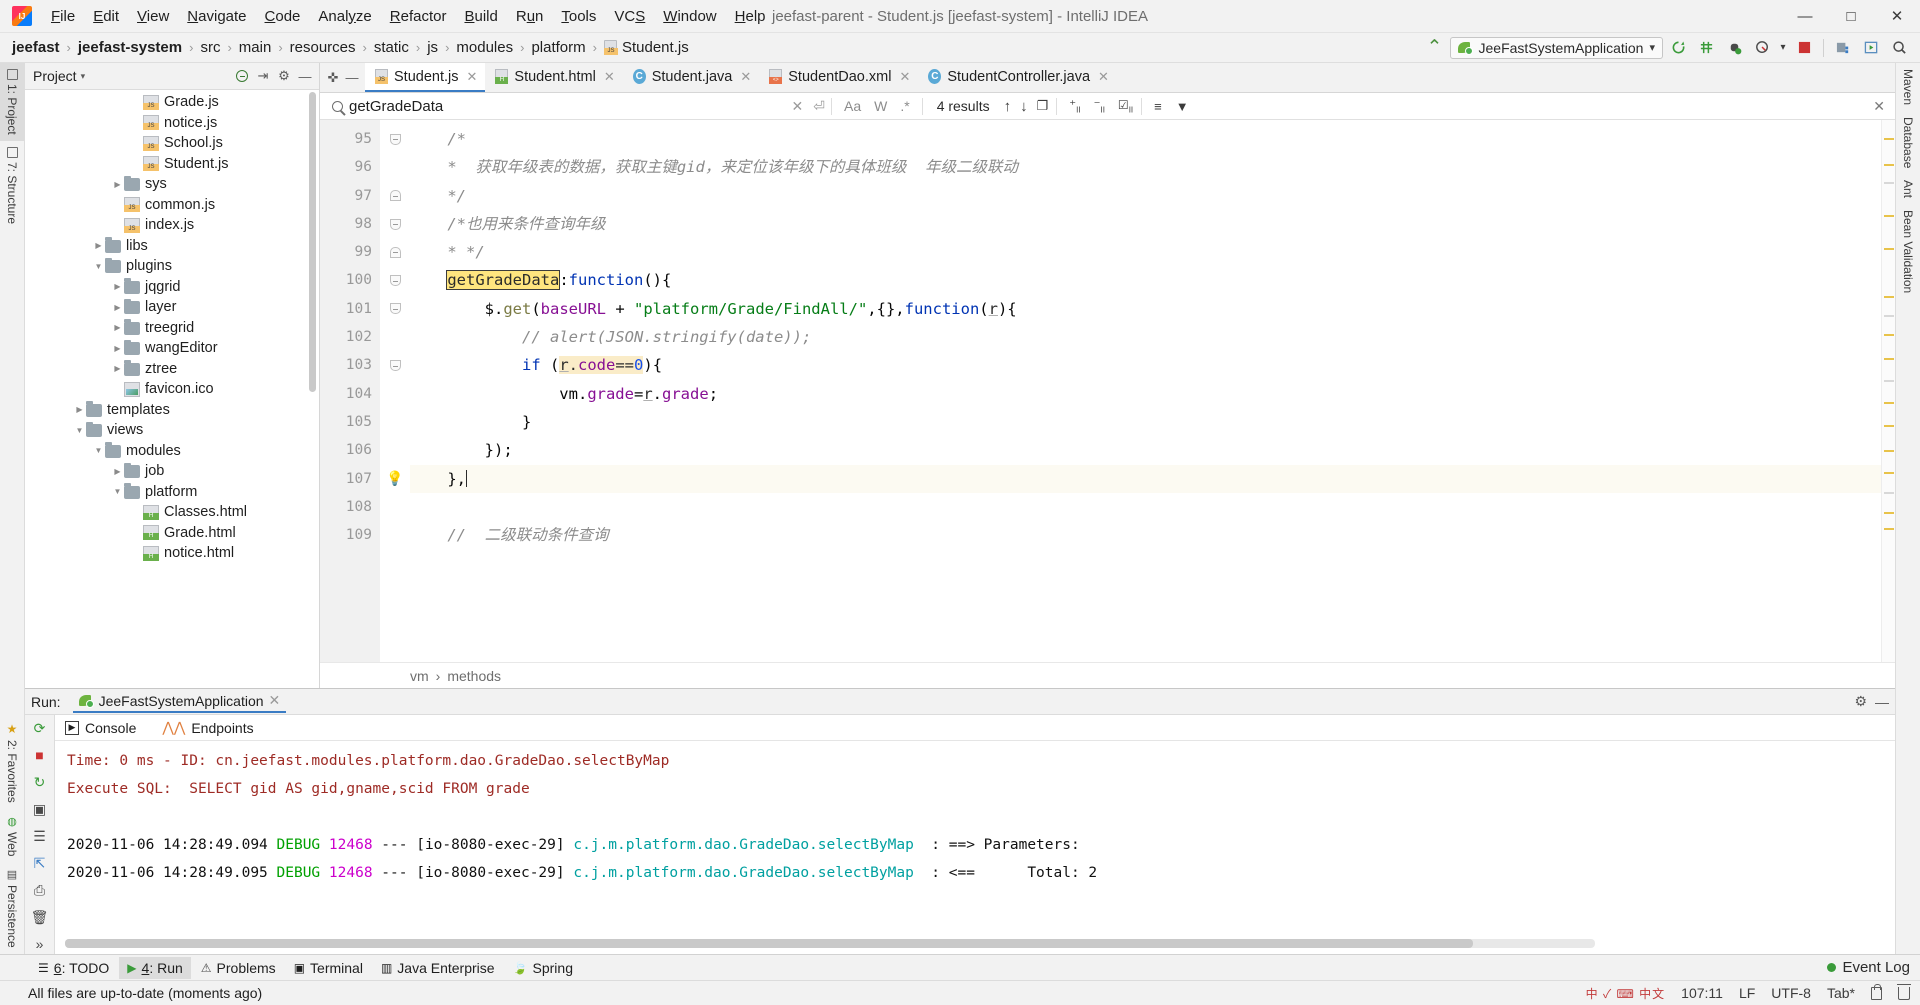 The image size is (1920, 1005). What do you see at coordinates (344, 16) in the screenshot?
I see `menu-item-analyze: Analyze` at bounding box center [344, 16].